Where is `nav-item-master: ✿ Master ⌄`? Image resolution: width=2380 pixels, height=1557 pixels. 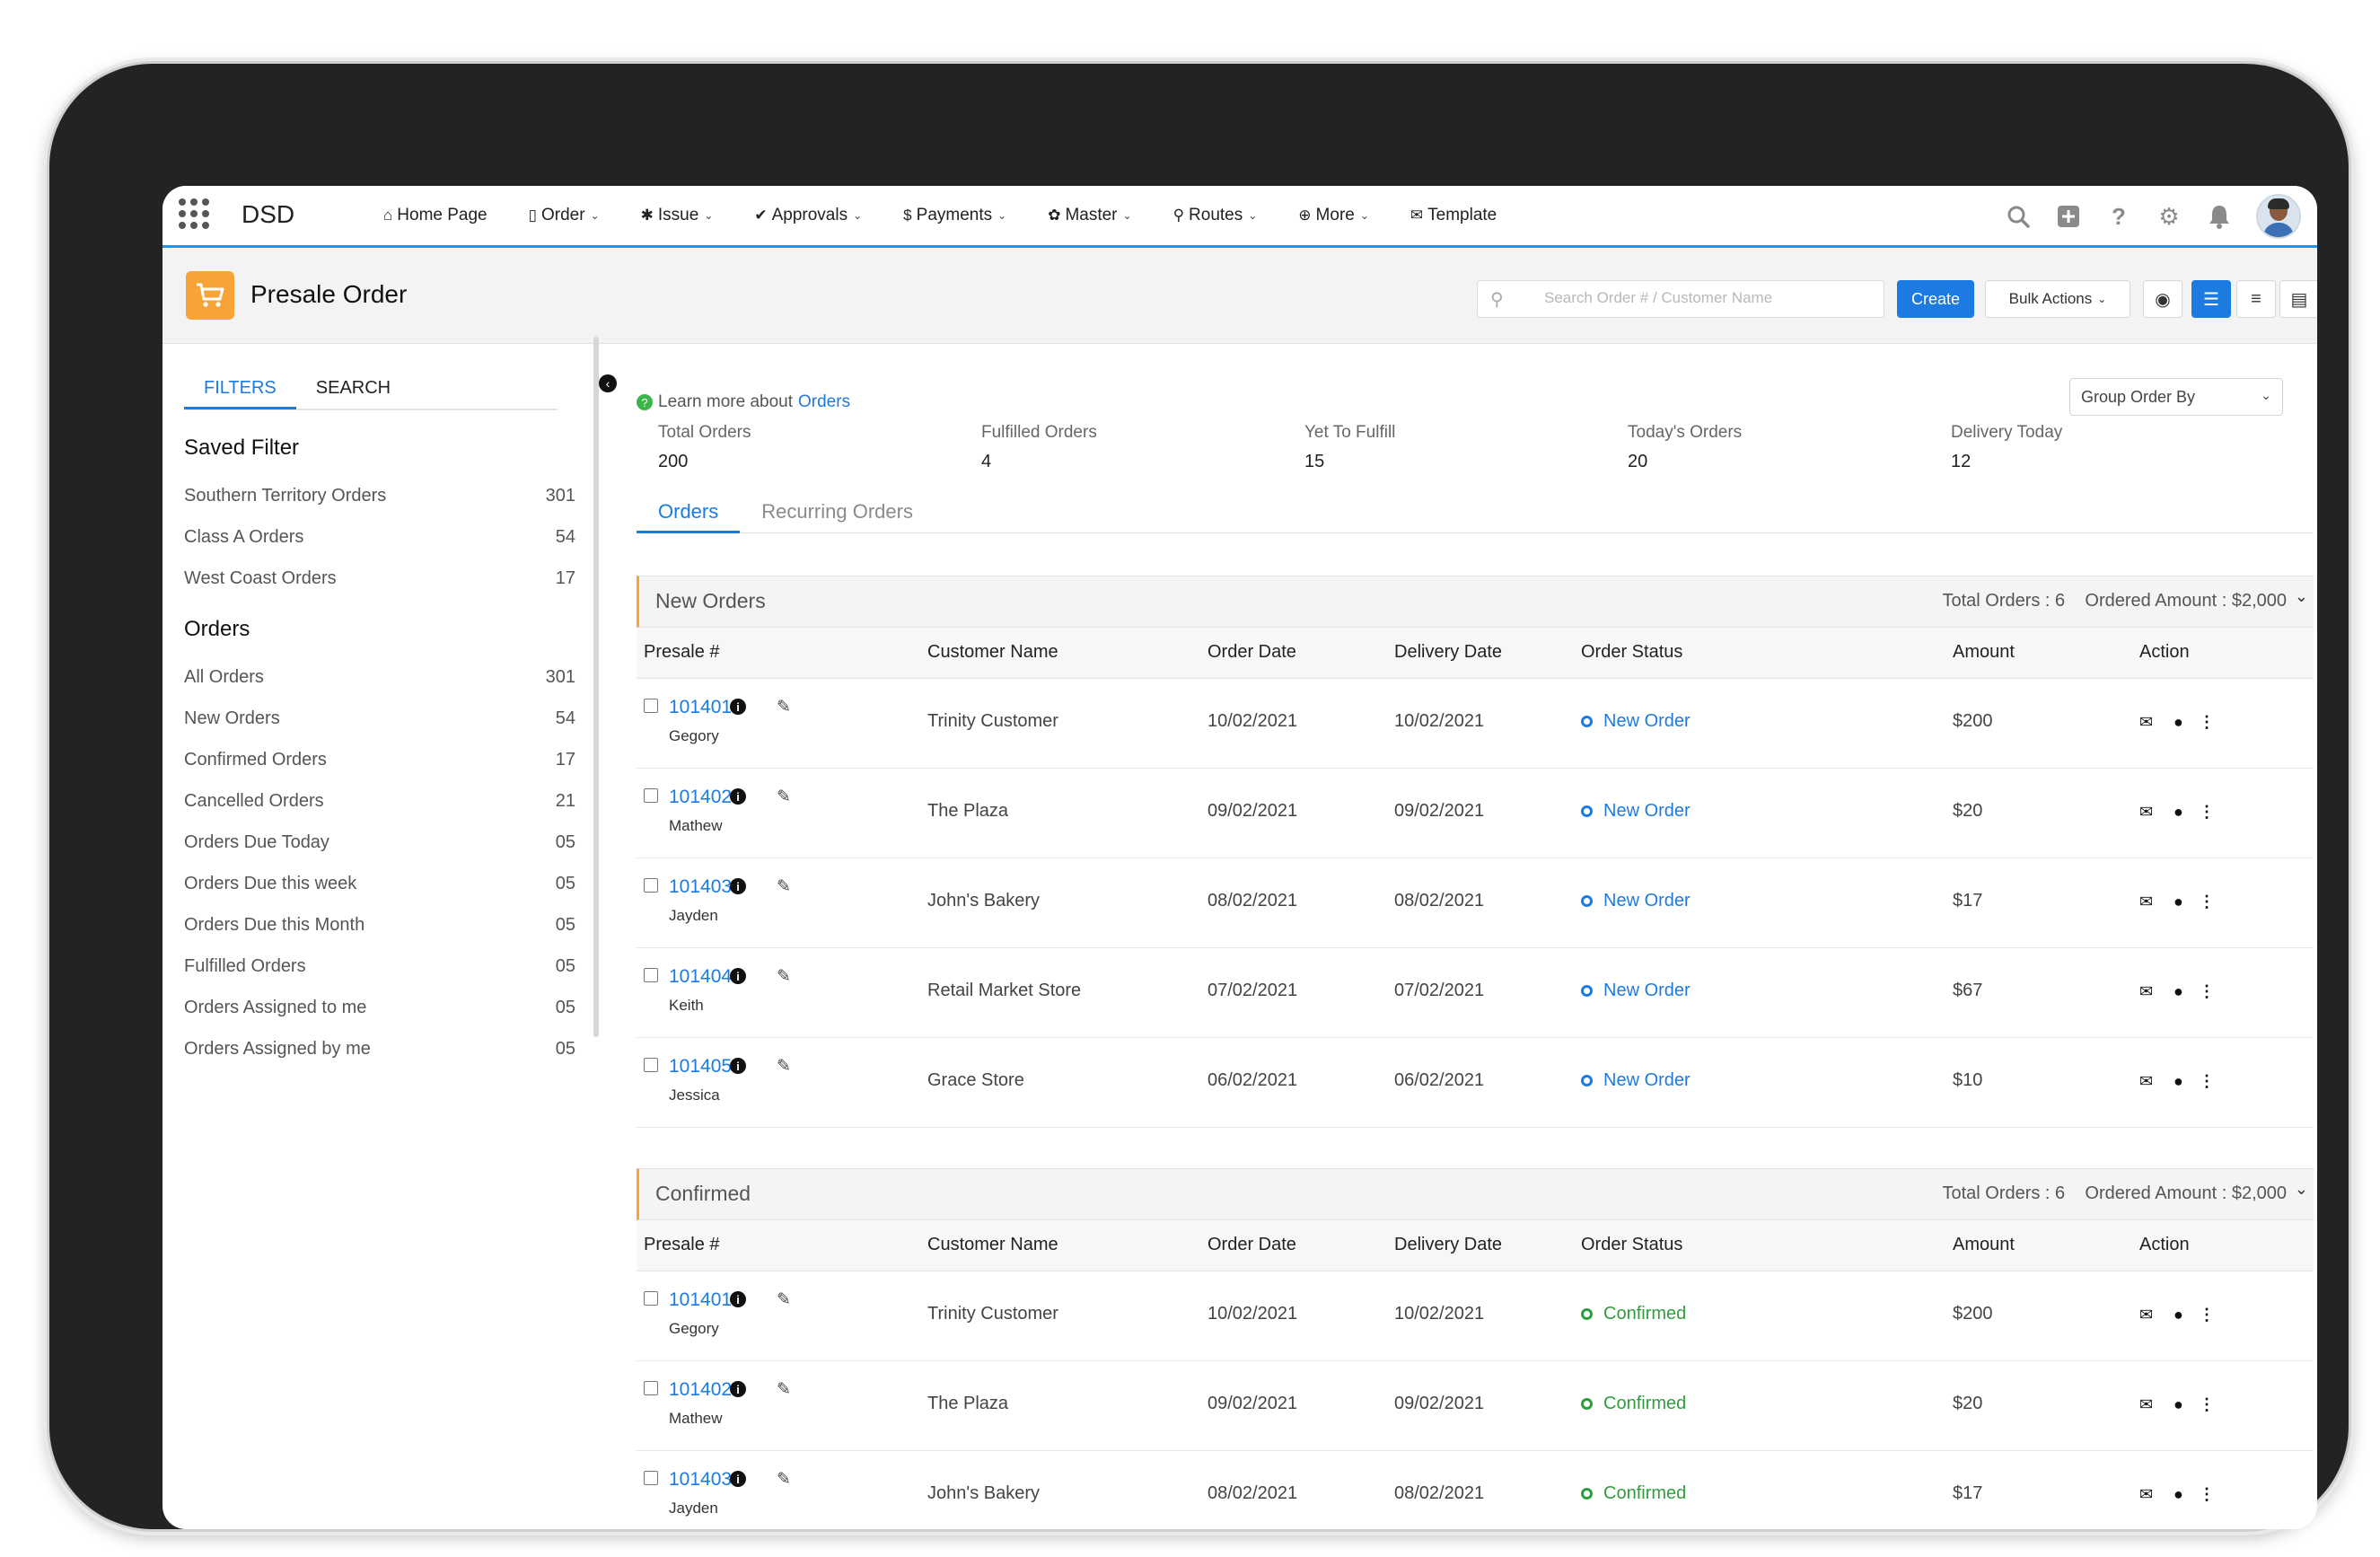
nav-item-master: ✿ Master ⌄ is located at coordinates (1089, 215).